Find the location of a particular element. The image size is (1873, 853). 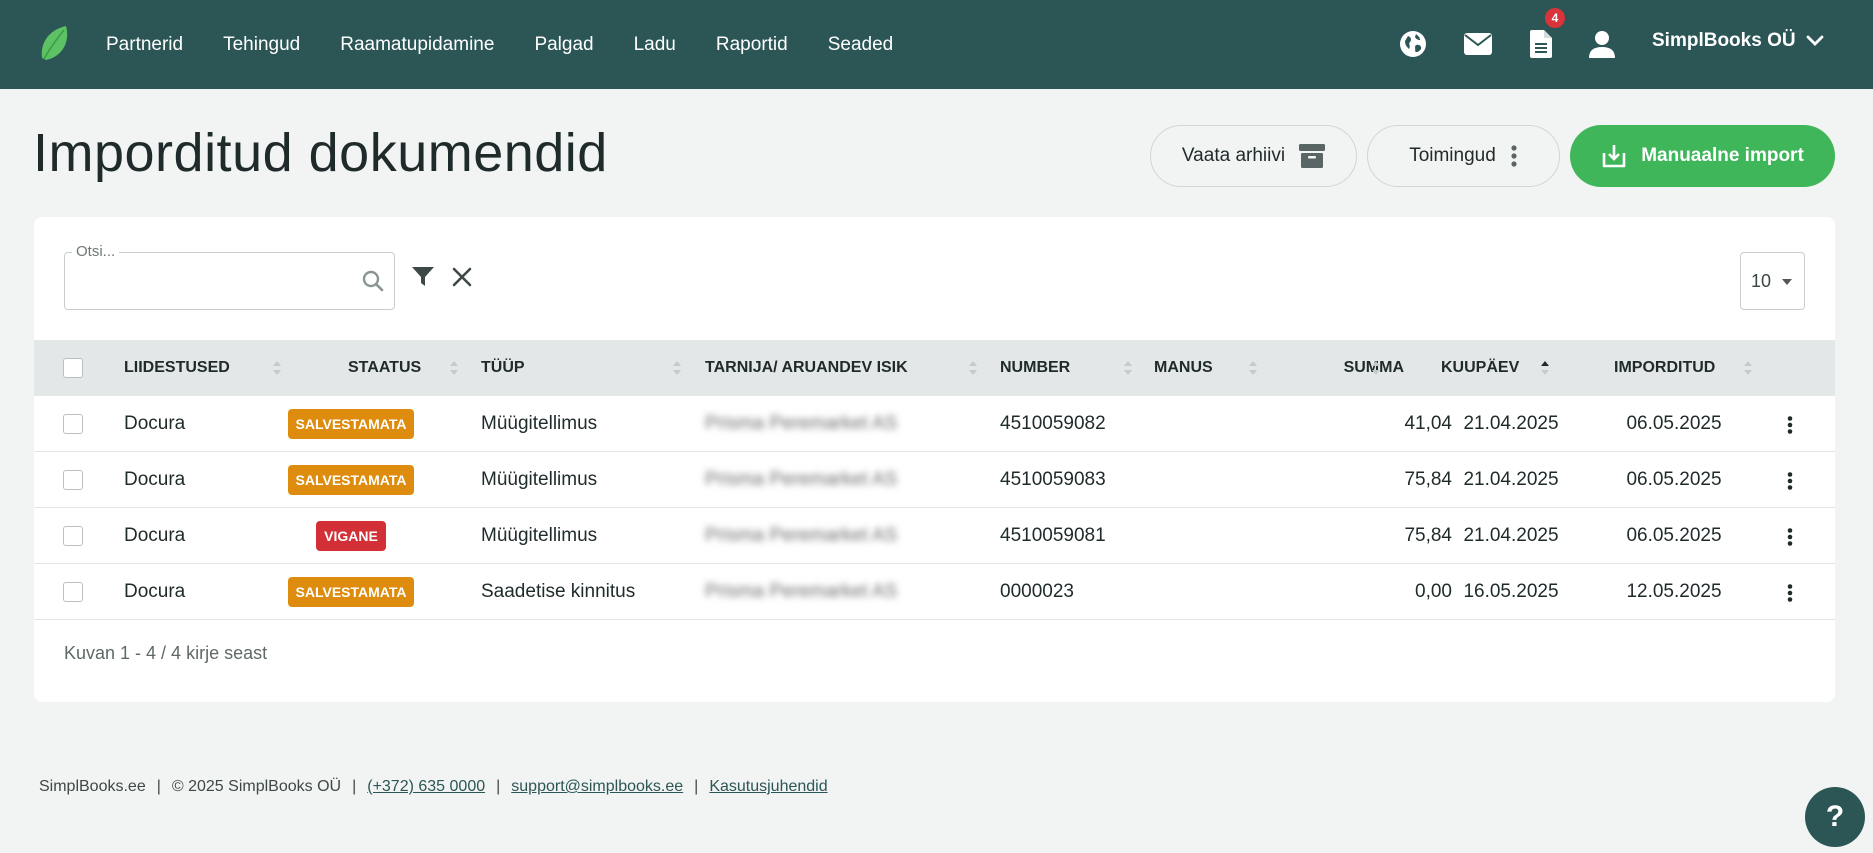

column-header-attachment: MANUS is located at coordinates (1183, 368).